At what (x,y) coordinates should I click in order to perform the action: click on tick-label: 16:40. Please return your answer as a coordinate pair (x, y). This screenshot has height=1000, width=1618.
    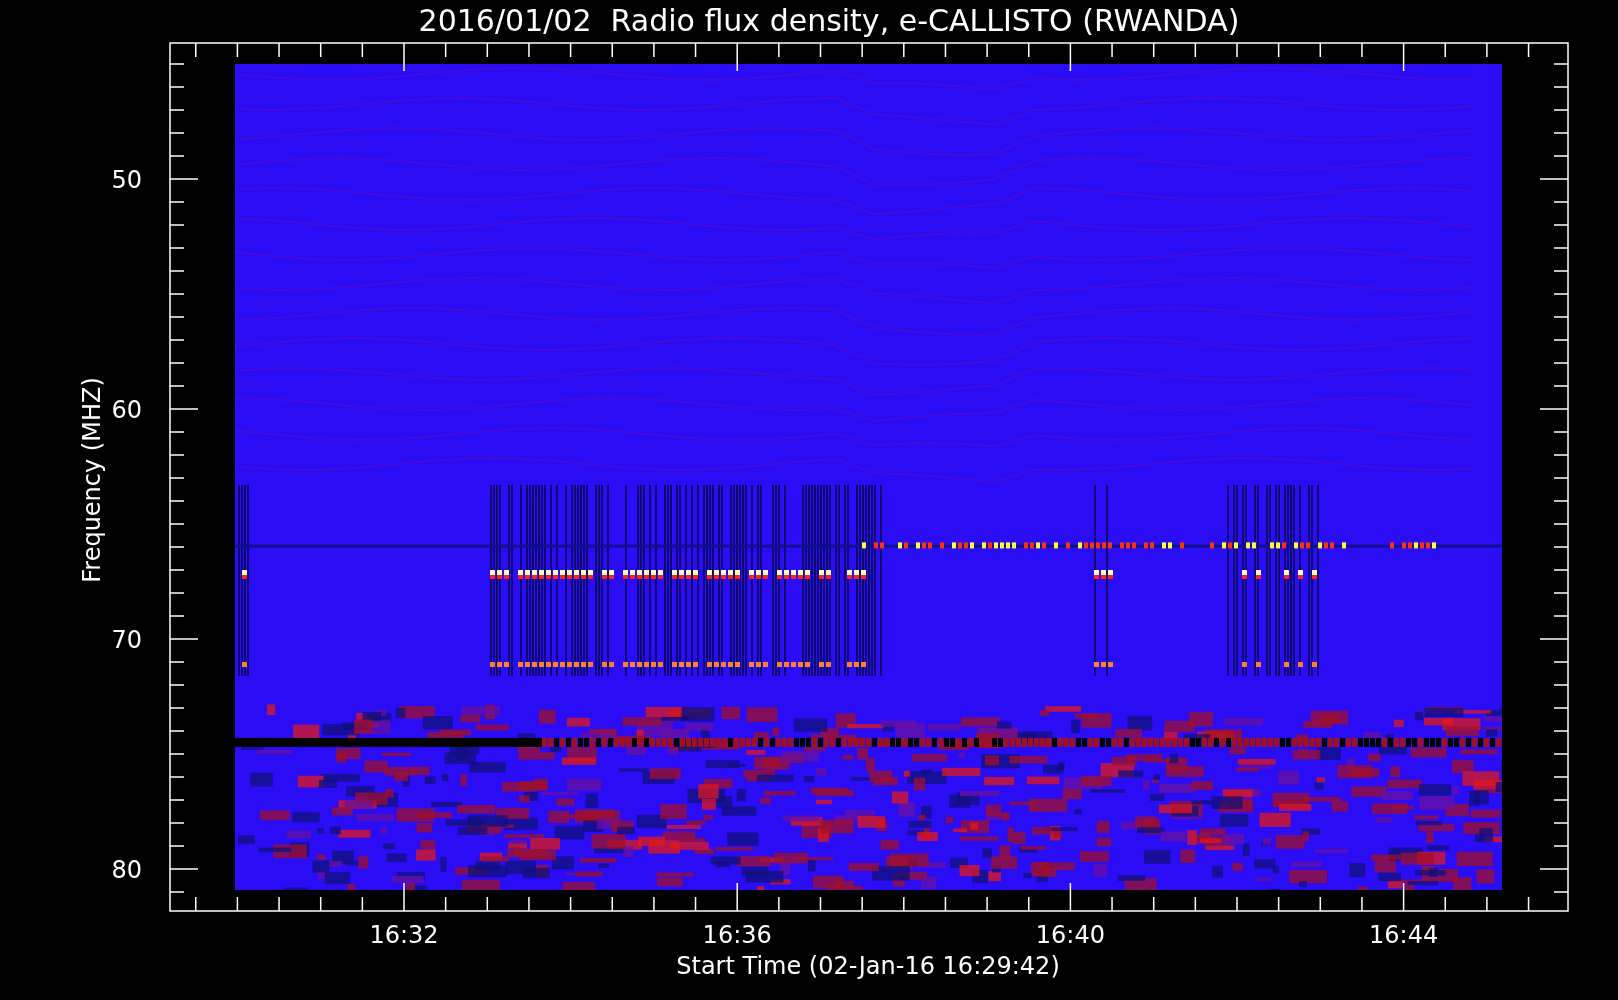
    Looking at the image, I should click on (1070, 935).